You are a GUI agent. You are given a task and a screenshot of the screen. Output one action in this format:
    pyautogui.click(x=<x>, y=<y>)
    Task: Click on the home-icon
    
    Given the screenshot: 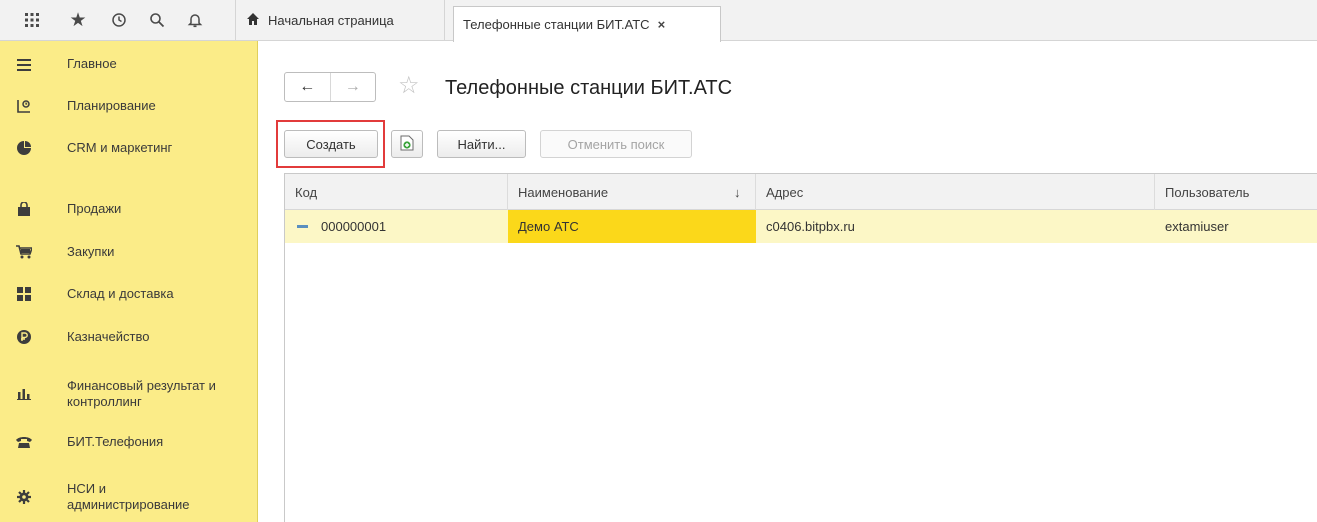 What is the action you would take?
    pyautogui.click(x=253, y=20)
    